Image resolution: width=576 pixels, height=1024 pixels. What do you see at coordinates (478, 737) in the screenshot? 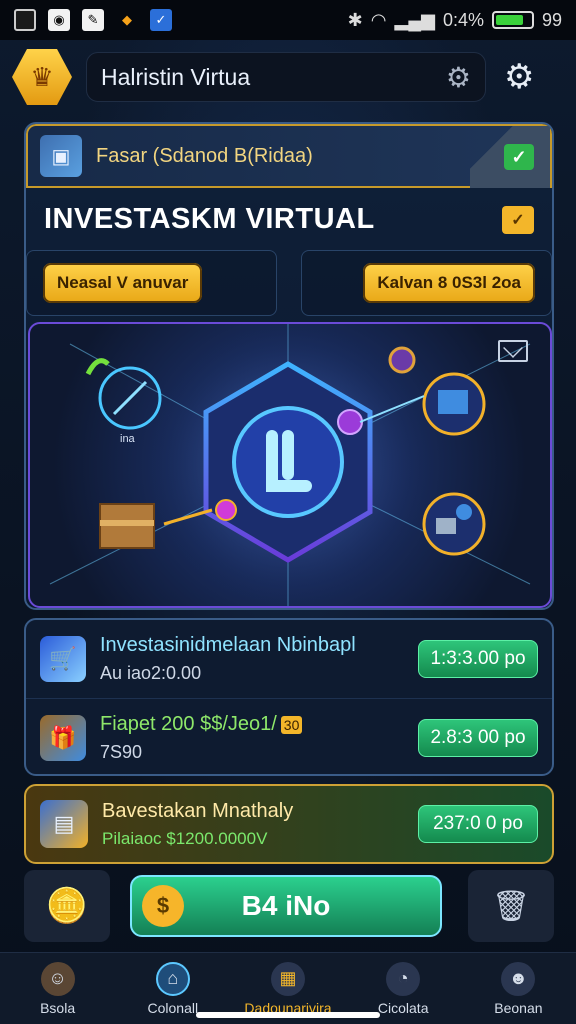
I see `value-button: 2.8:3 00 po` at bounding box center [478, 737].